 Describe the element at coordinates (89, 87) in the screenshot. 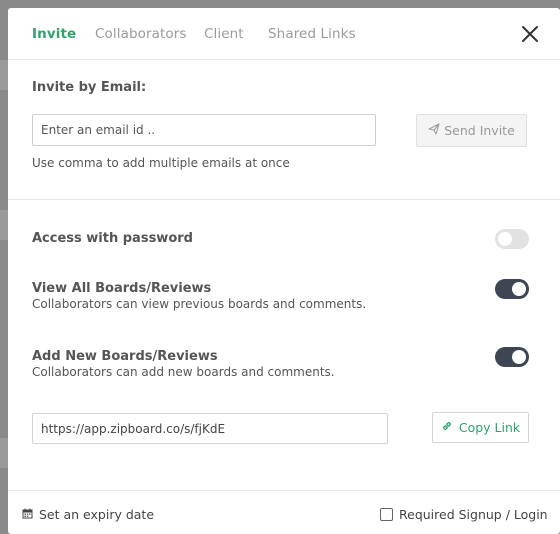

I see `invite-heading: Invite by Email:` at that location.